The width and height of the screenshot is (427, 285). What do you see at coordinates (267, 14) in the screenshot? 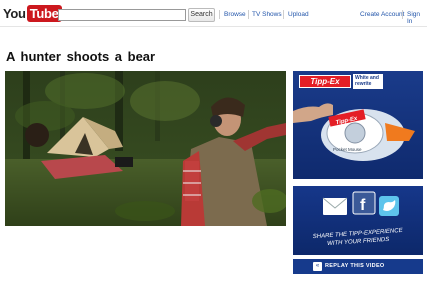
I see `nav-tv-shows-link: TV Shows` at bounding box center [267, 14].